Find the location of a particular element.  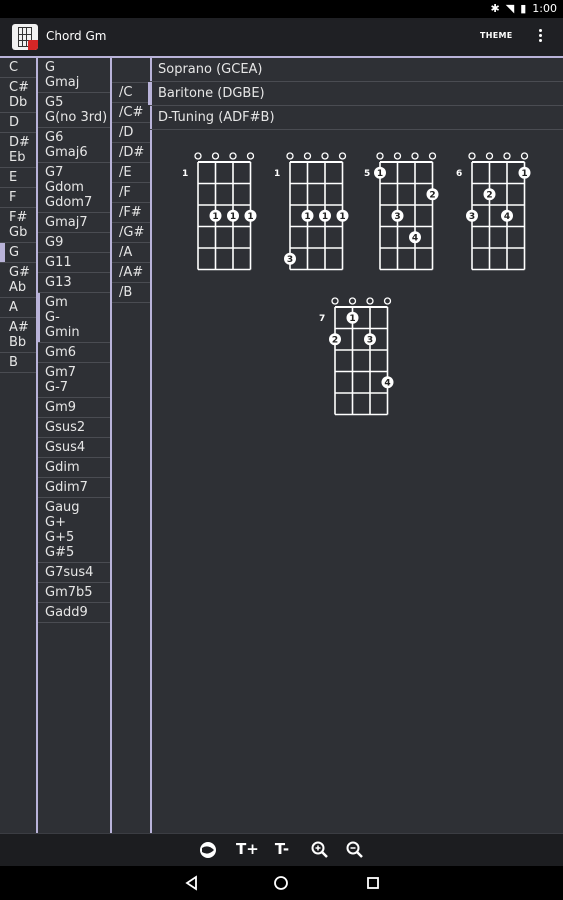

bass-note-item: /A is located at coordinates (131, 253).